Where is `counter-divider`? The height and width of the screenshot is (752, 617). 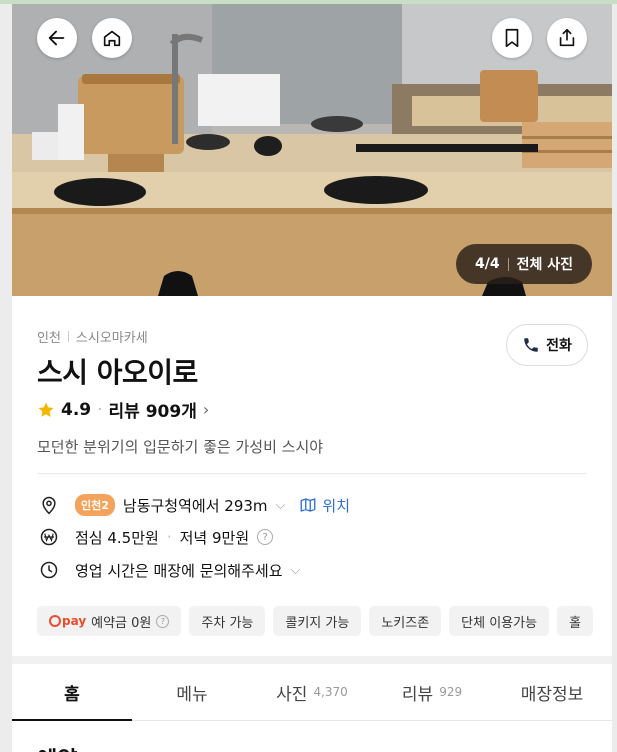
counter-divider is located at coordinates (508, 264).